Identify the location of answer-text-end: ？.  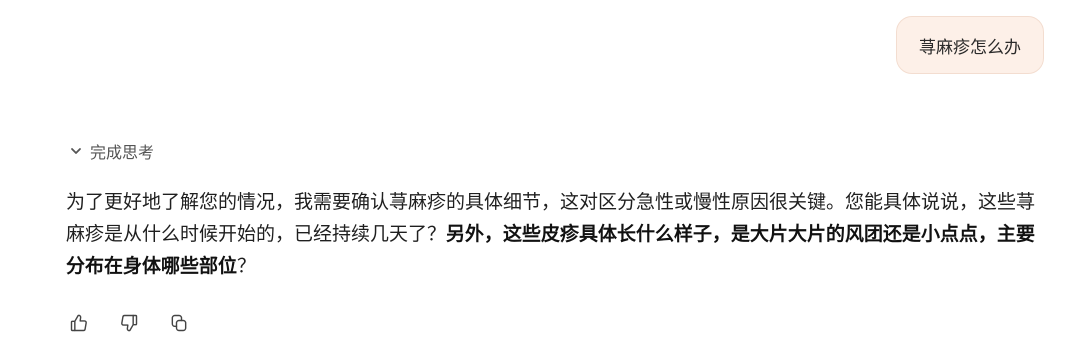
(247, 266).